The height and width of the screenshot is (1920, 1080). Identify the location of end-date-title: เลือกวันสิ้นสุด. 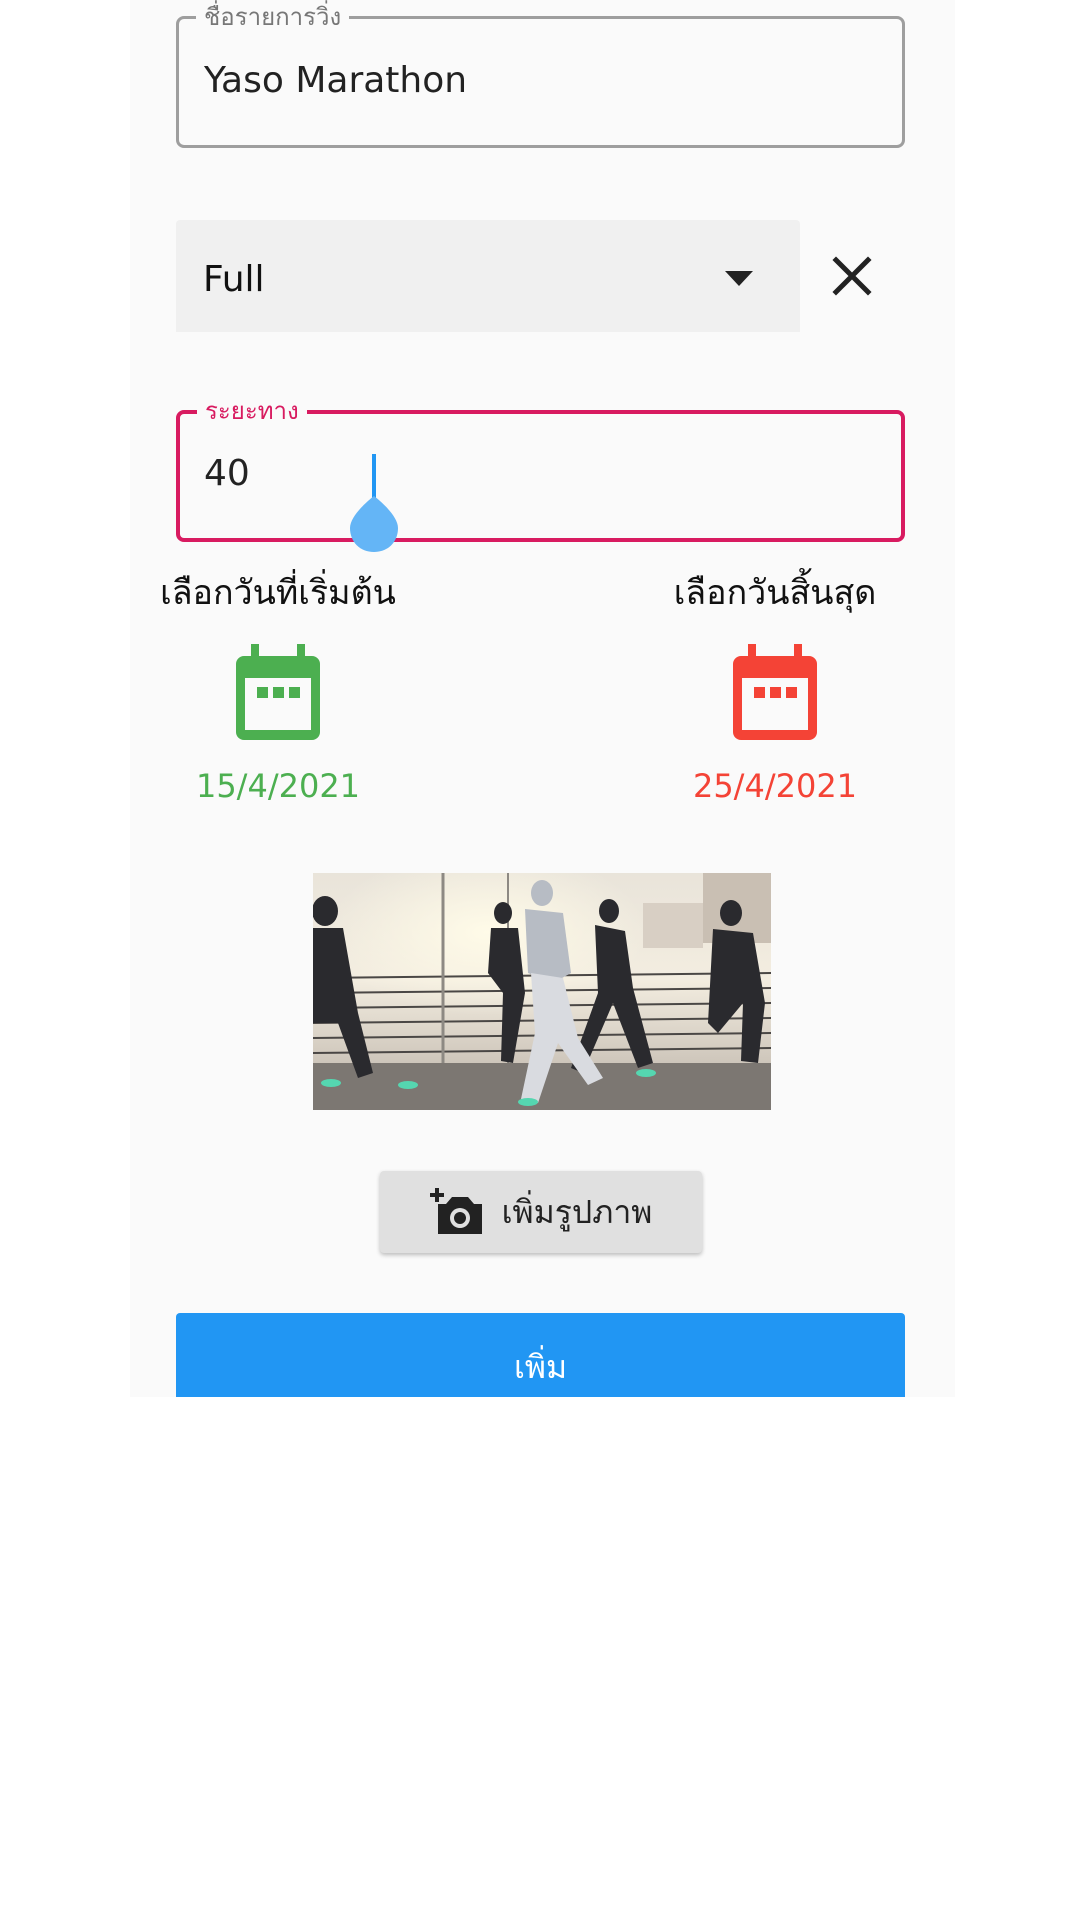
(775, 593).